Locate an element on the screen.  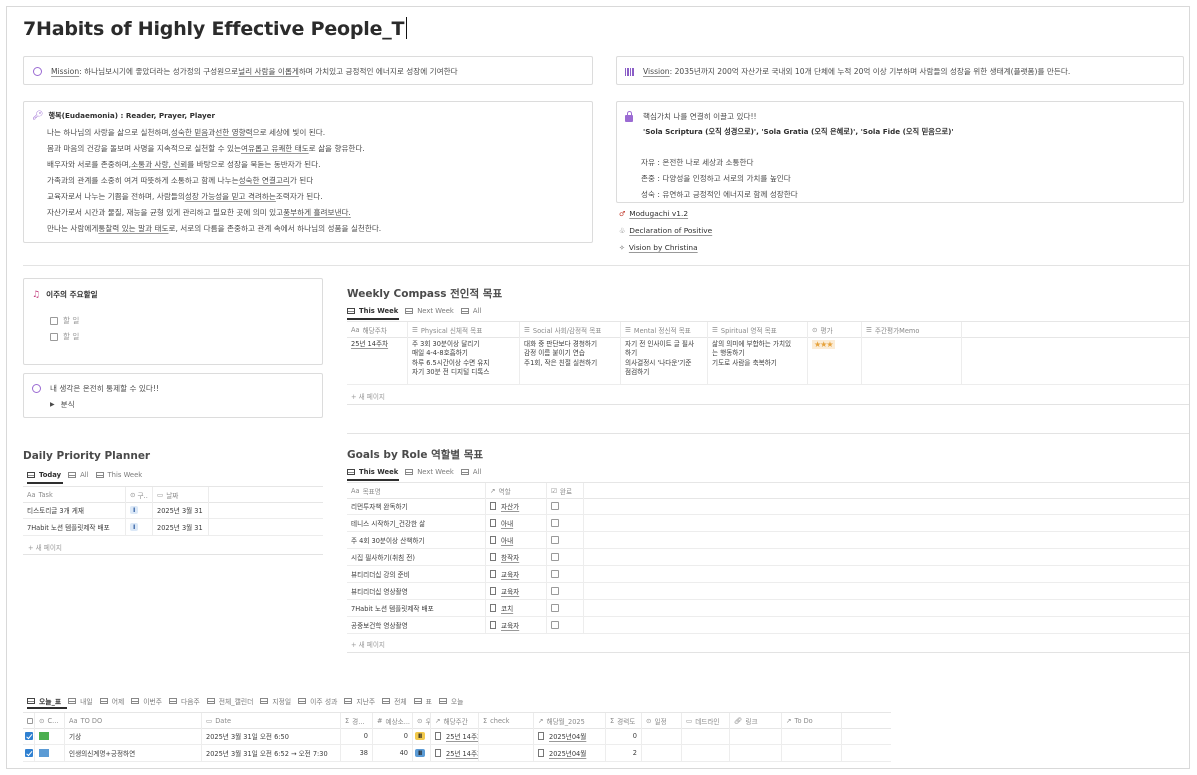
todo-cell: 인생의신계명+긍정하연 is located at coordinates (133, 753).